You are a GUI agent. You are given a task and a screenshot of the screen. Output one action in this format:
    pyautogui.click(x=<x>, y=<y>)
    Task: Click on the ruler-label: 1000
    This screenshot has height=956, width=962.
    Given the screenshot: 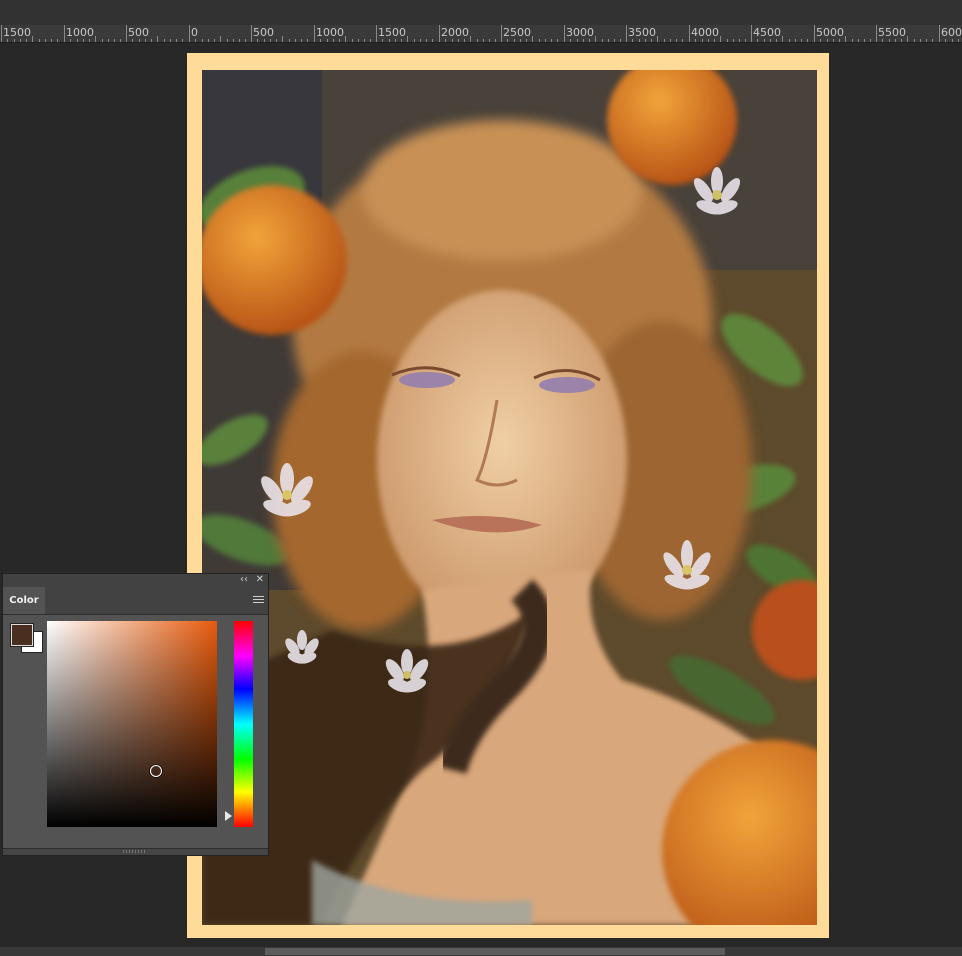 What is the action you would take?
    pyautogui.click(x=330, y=32)
    